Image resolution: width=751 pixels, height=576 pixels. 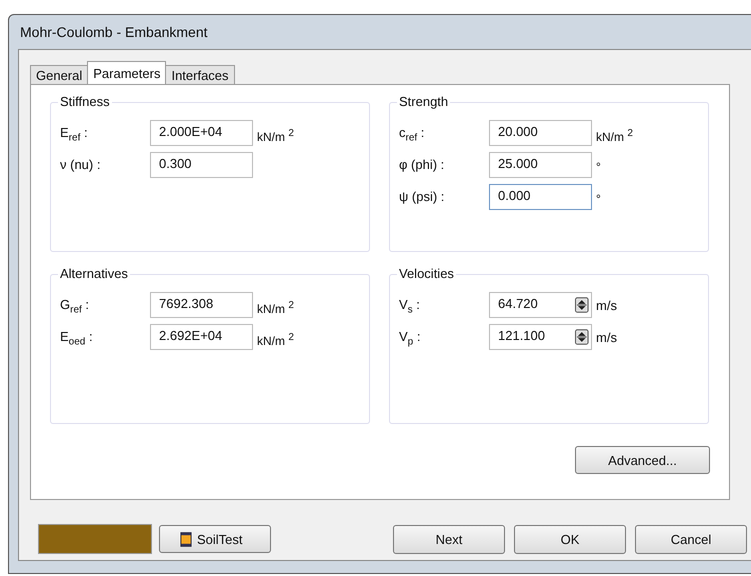 I want to click on input-field: 25.000, so click(x=540, y=165).